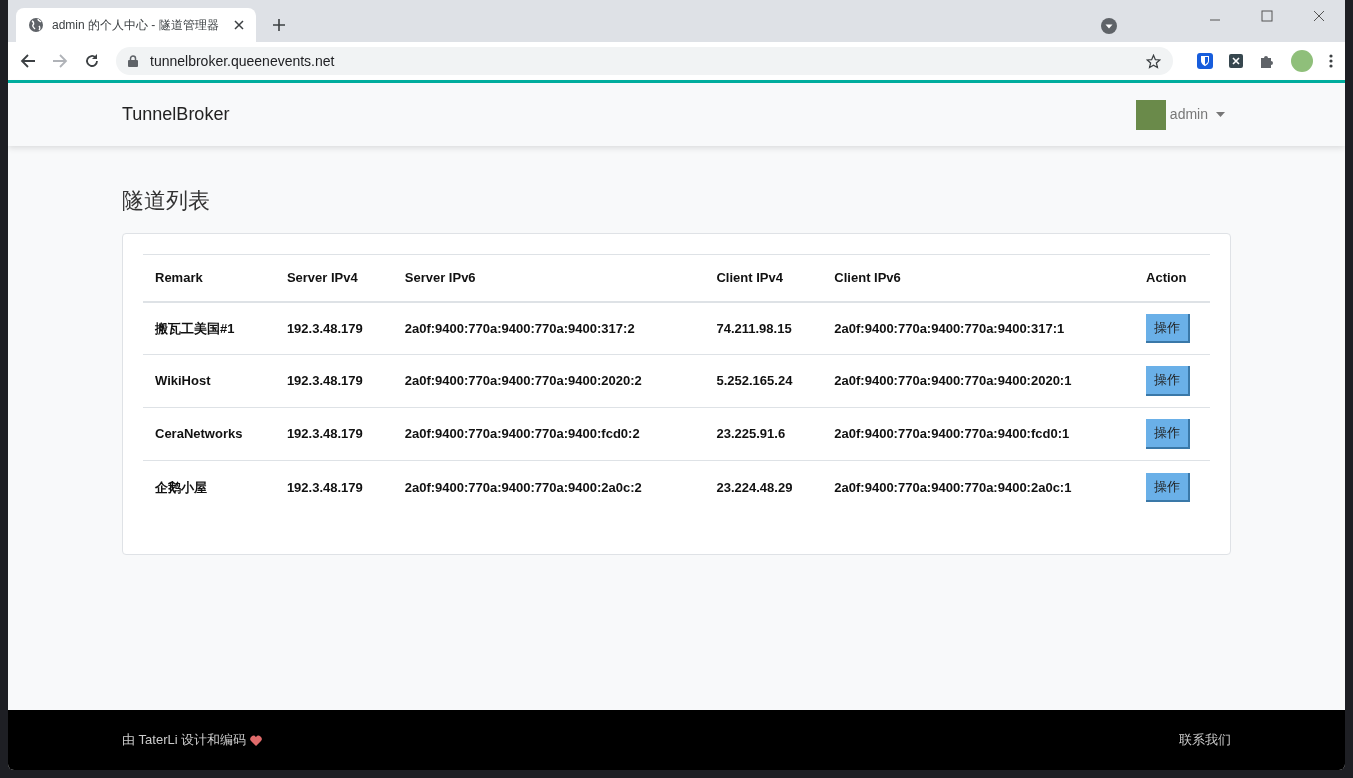 The image size is (1353, 778). Describe the element at coordinates (166, 201) in the screenshot. I see `page-title: 隧道列表` at that location.